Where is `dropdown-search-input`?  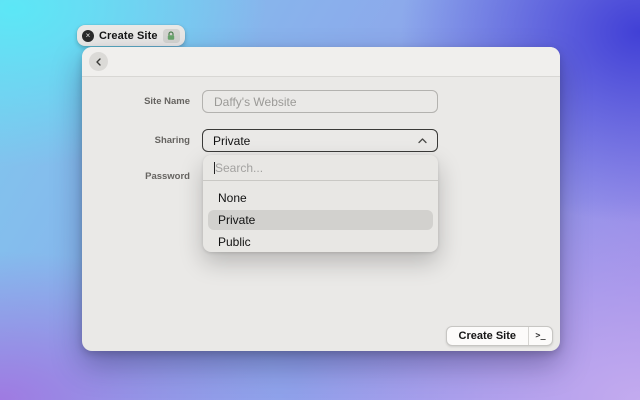
dropdown-search-input is located at coordinates (320, 167).